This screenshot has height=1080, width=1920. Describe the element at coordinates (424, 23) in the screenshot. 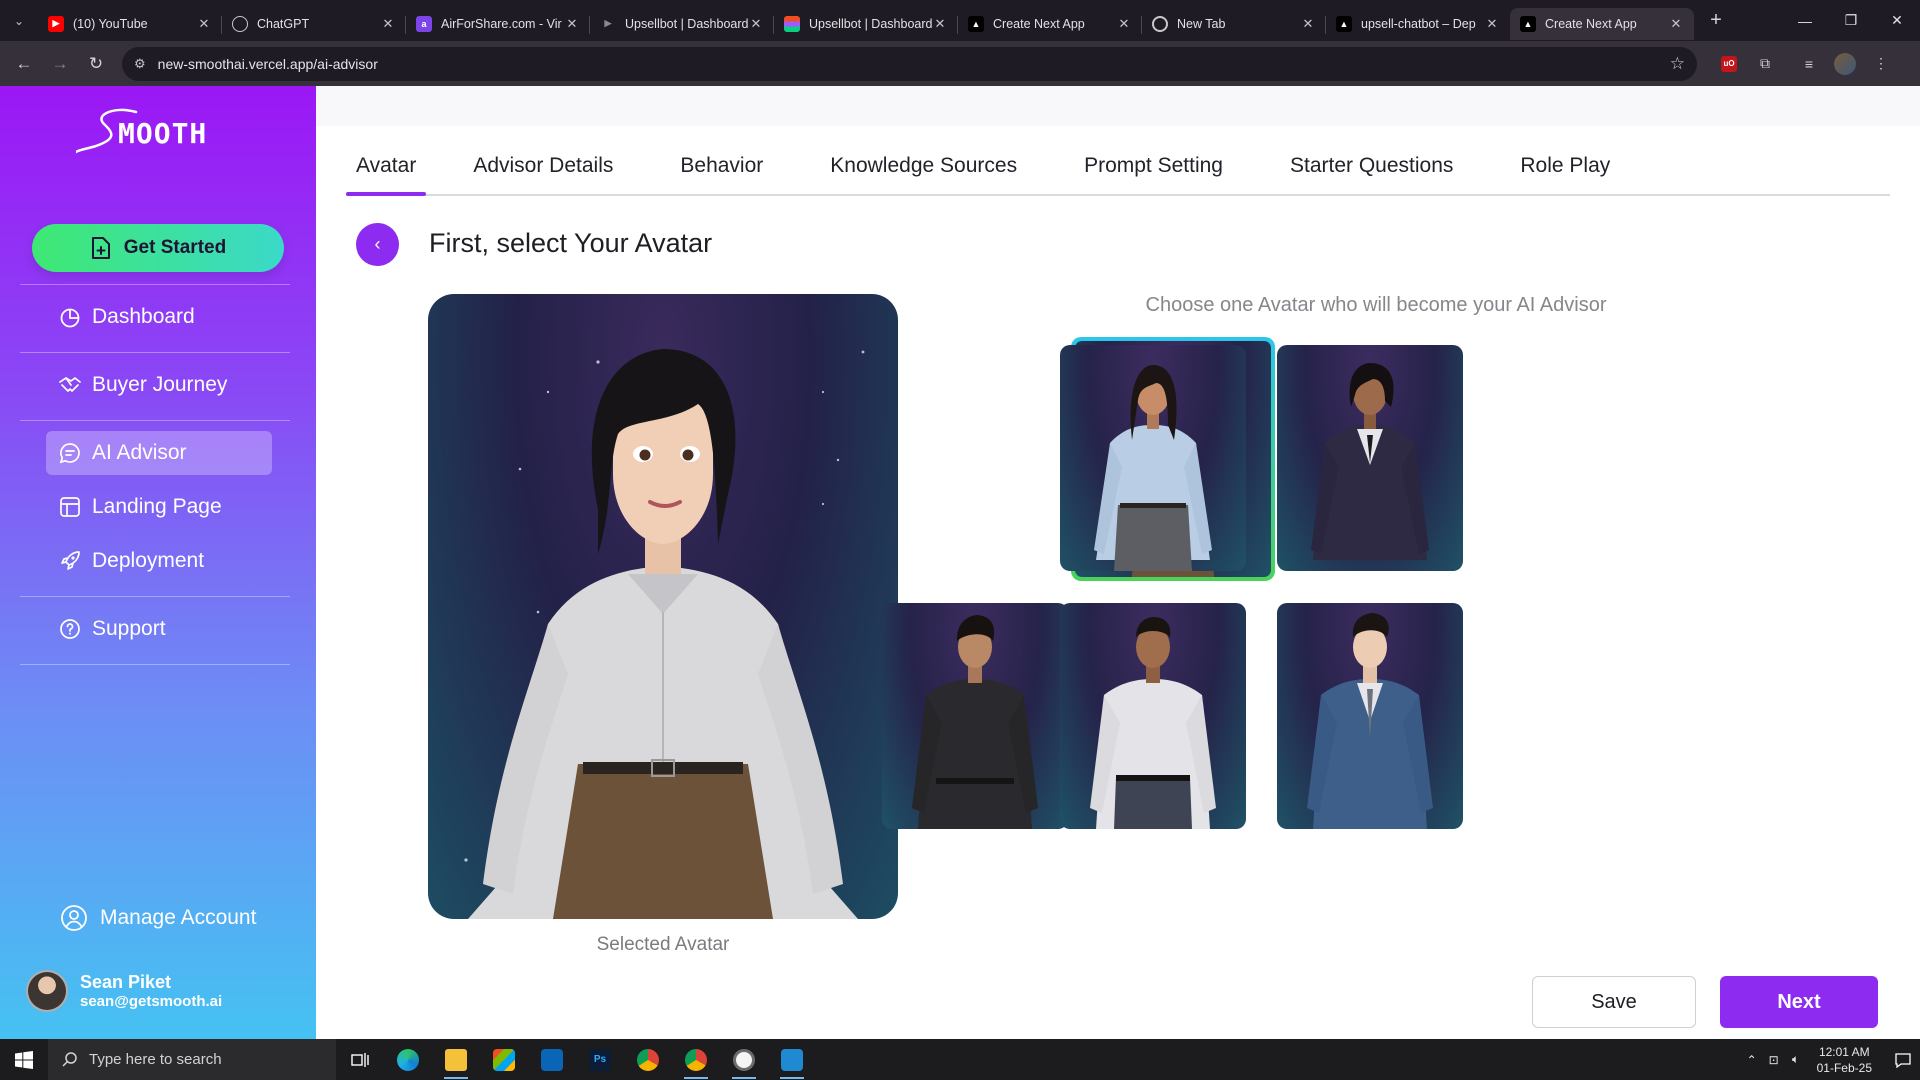

I see `airforshare-icon: a` at that location.